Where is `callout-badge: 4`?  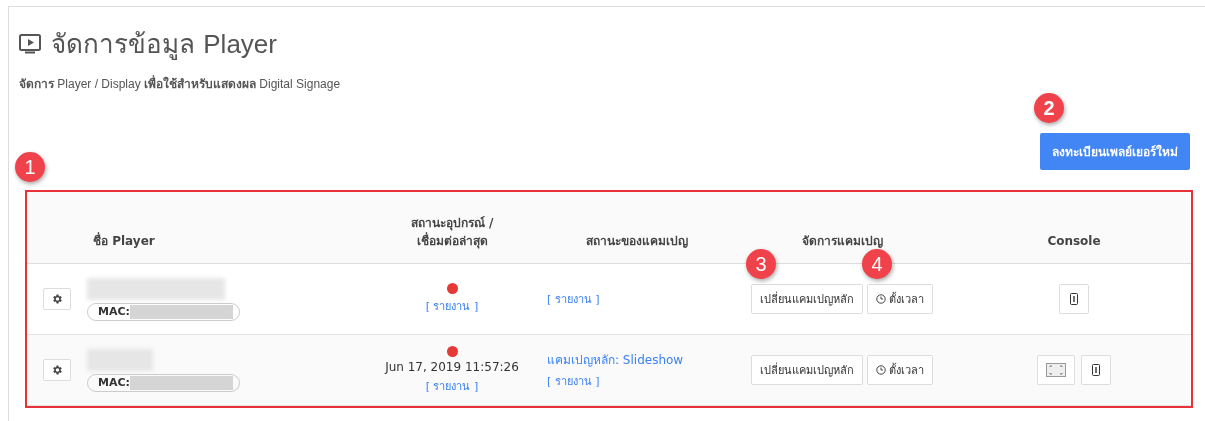 callout-badge: 4 is located at coordinates (877, 264).